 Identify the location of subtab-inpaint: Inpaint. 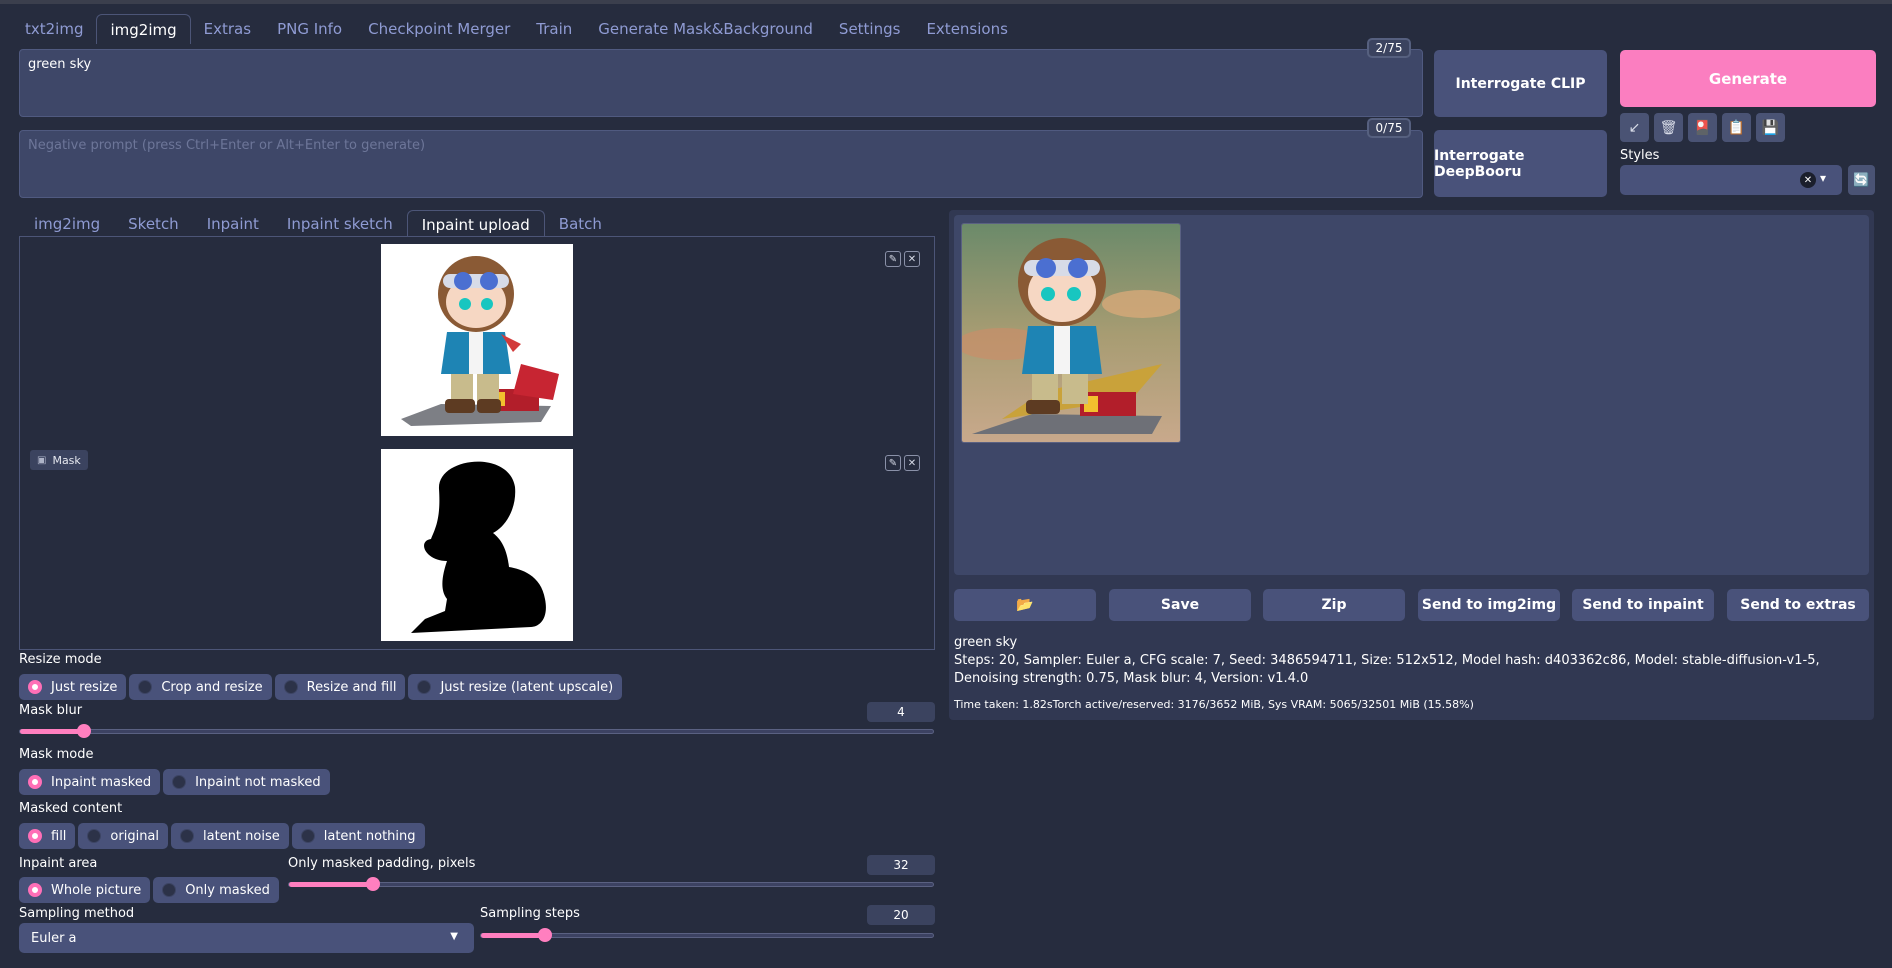
(233, 224).